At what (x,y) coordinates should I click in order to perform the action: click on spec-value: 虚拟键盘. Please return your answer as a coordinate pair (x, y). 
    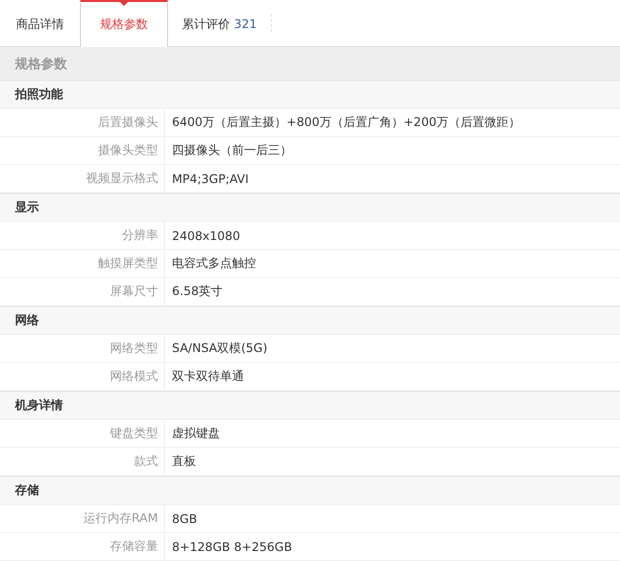
    Looking at the image, I should click on (196, 433).